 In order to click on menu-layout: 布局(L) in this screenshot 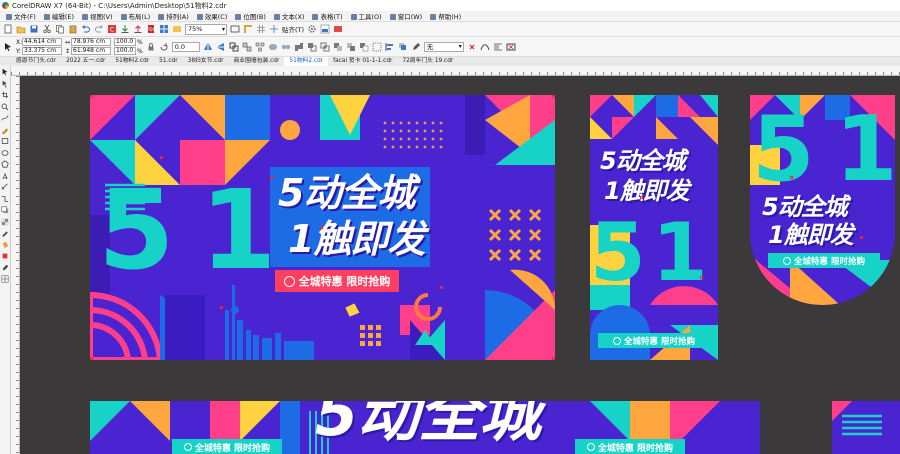, I will do `click(136, 16)`.